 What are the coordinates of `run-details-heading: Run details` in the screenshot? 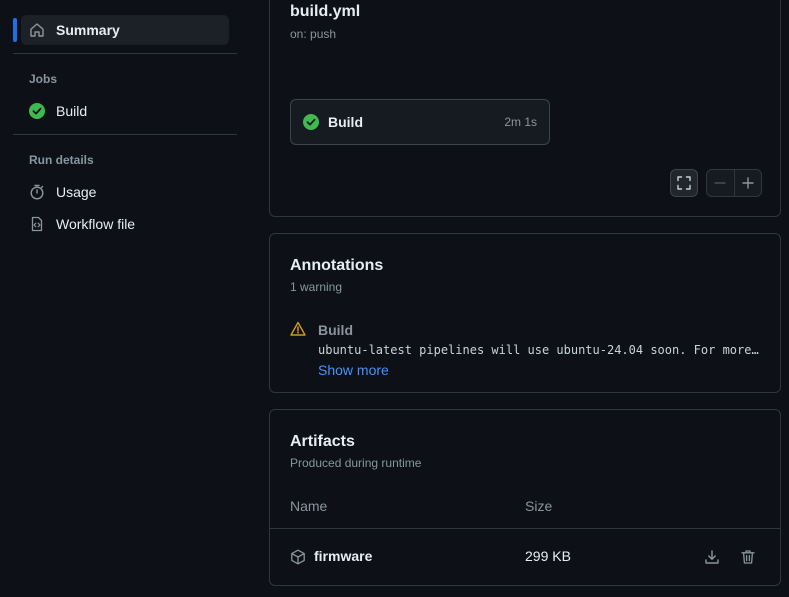 It's located at (61, 160).